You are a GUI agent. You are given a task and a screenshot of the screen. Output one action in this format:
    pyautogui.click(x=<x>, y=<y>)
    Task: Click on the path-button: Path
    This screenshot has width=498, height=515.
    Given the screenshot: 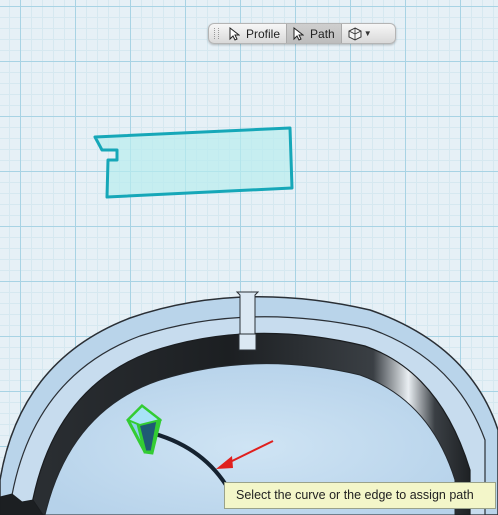 What is the action you would take?
    pyautogui.click(x=314, y=33)
    